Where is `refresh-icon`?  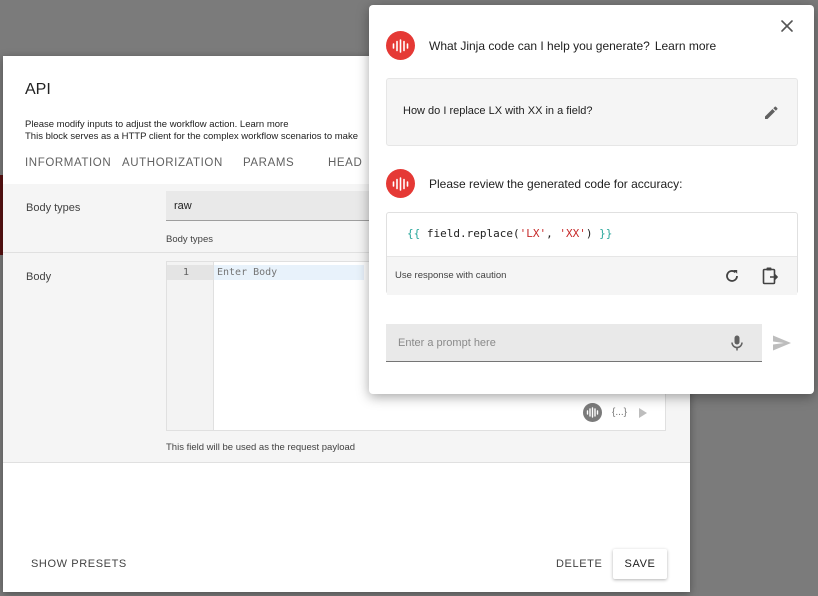 refresh-icon is located at coordinates (732, 276).